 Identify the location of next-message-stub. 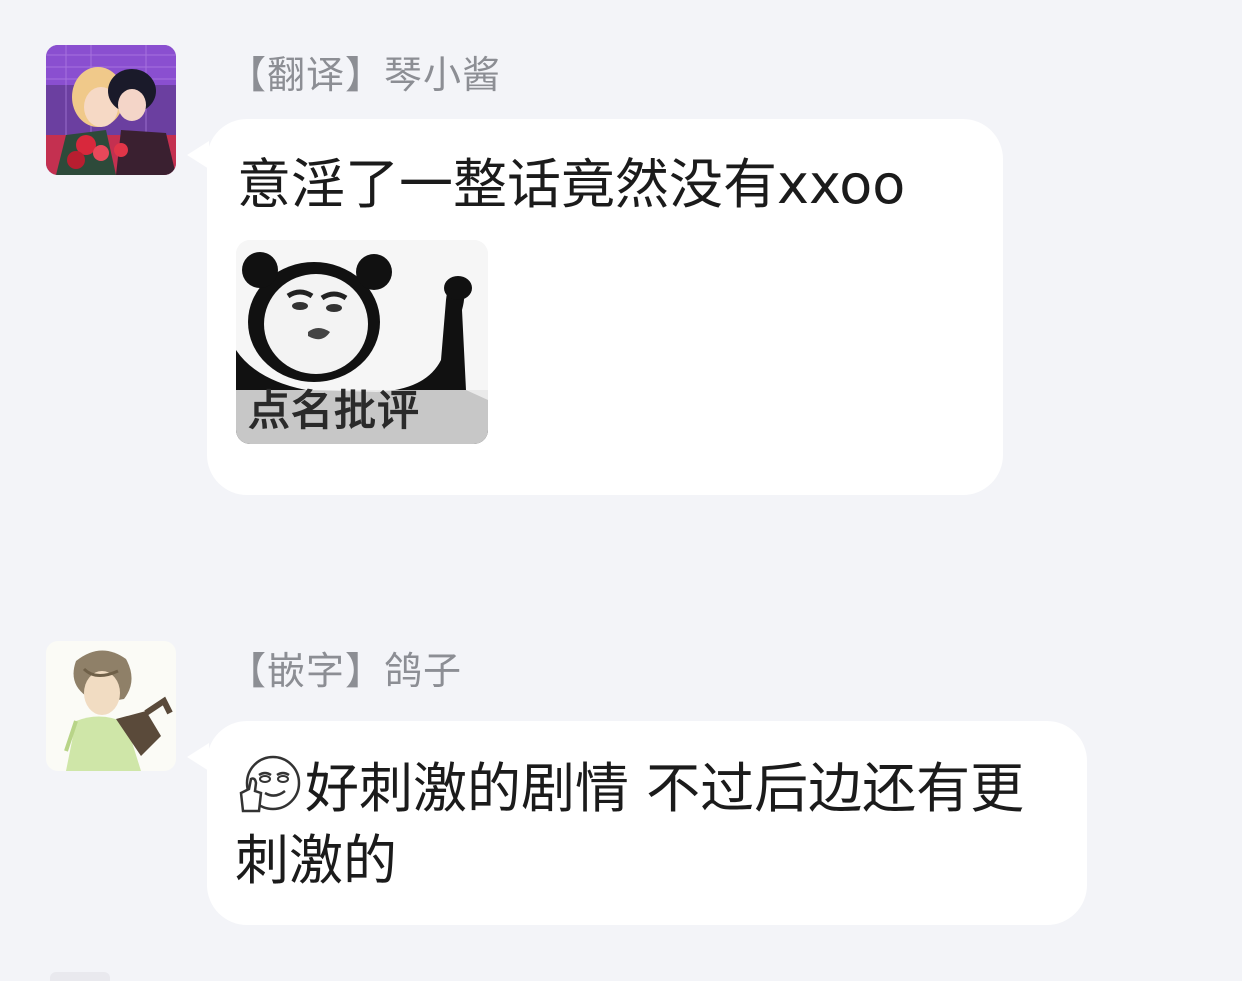
(80, 976).